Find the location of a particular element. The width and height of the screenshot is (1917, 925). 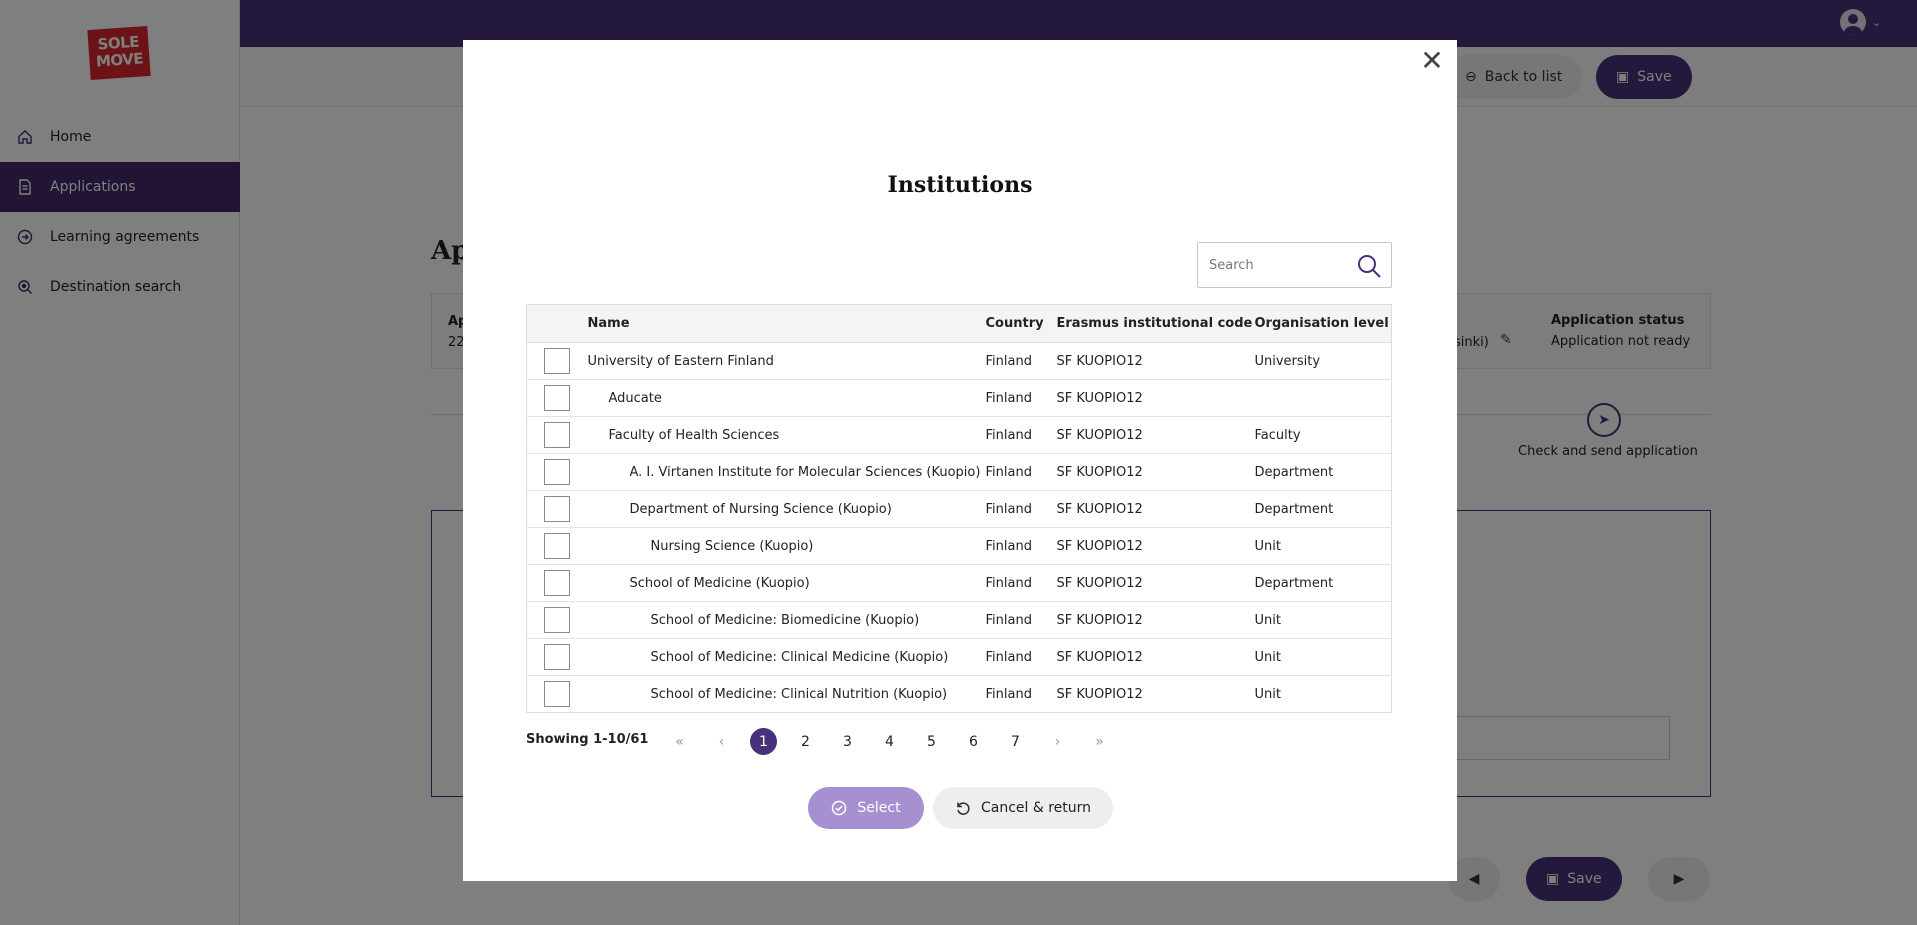

cell-name: Nursing Science (Kuopio) is located at coordinates (786, 546).